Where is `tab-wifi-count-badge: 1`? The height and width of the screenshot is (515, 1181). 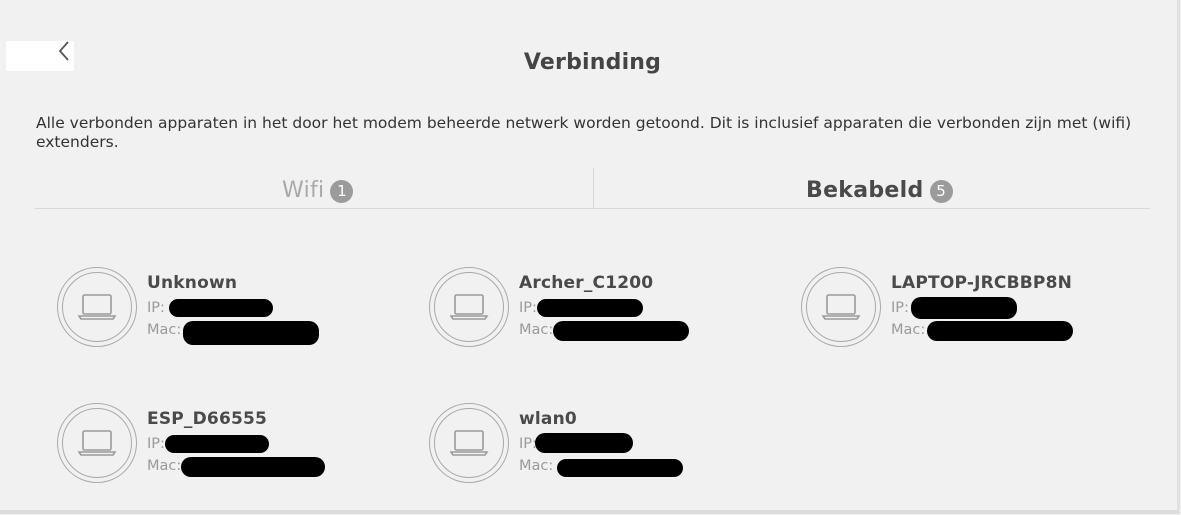 tab-wifi-count-badge: 1 is located at coordinates (342, 191).